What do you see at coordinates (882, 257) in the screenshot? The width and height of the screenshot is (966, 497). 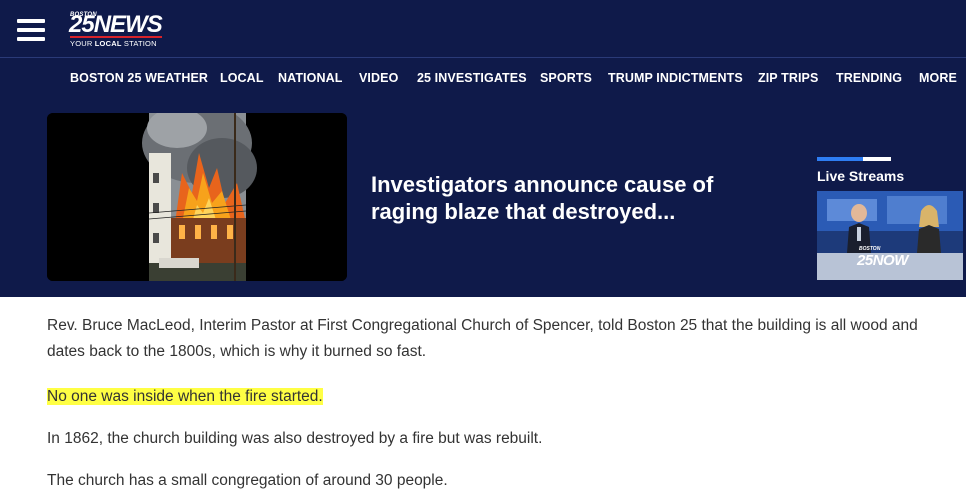 I see `live-stream-logo: BOSTON 25NOW` at bounding box center [882, 257].